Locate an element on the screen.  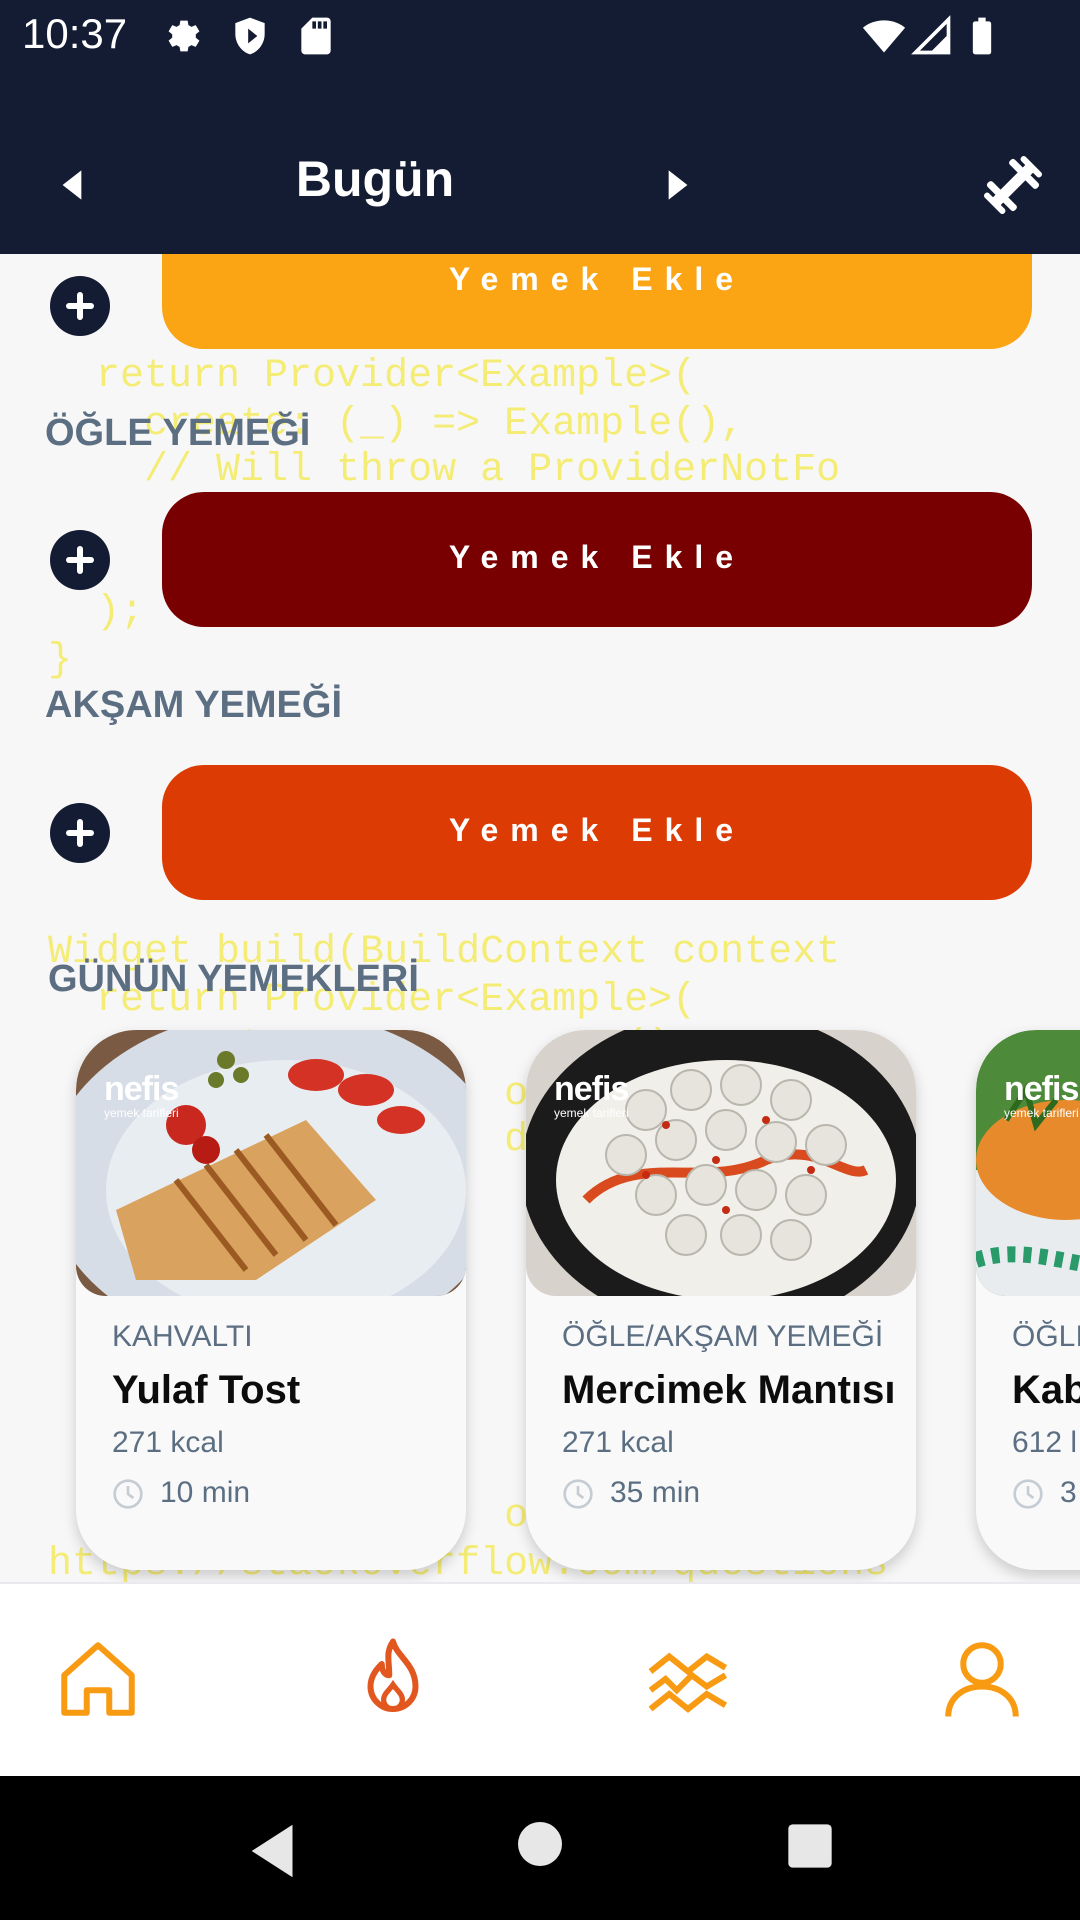
tab-profile is located at coordinates (982, 1679).